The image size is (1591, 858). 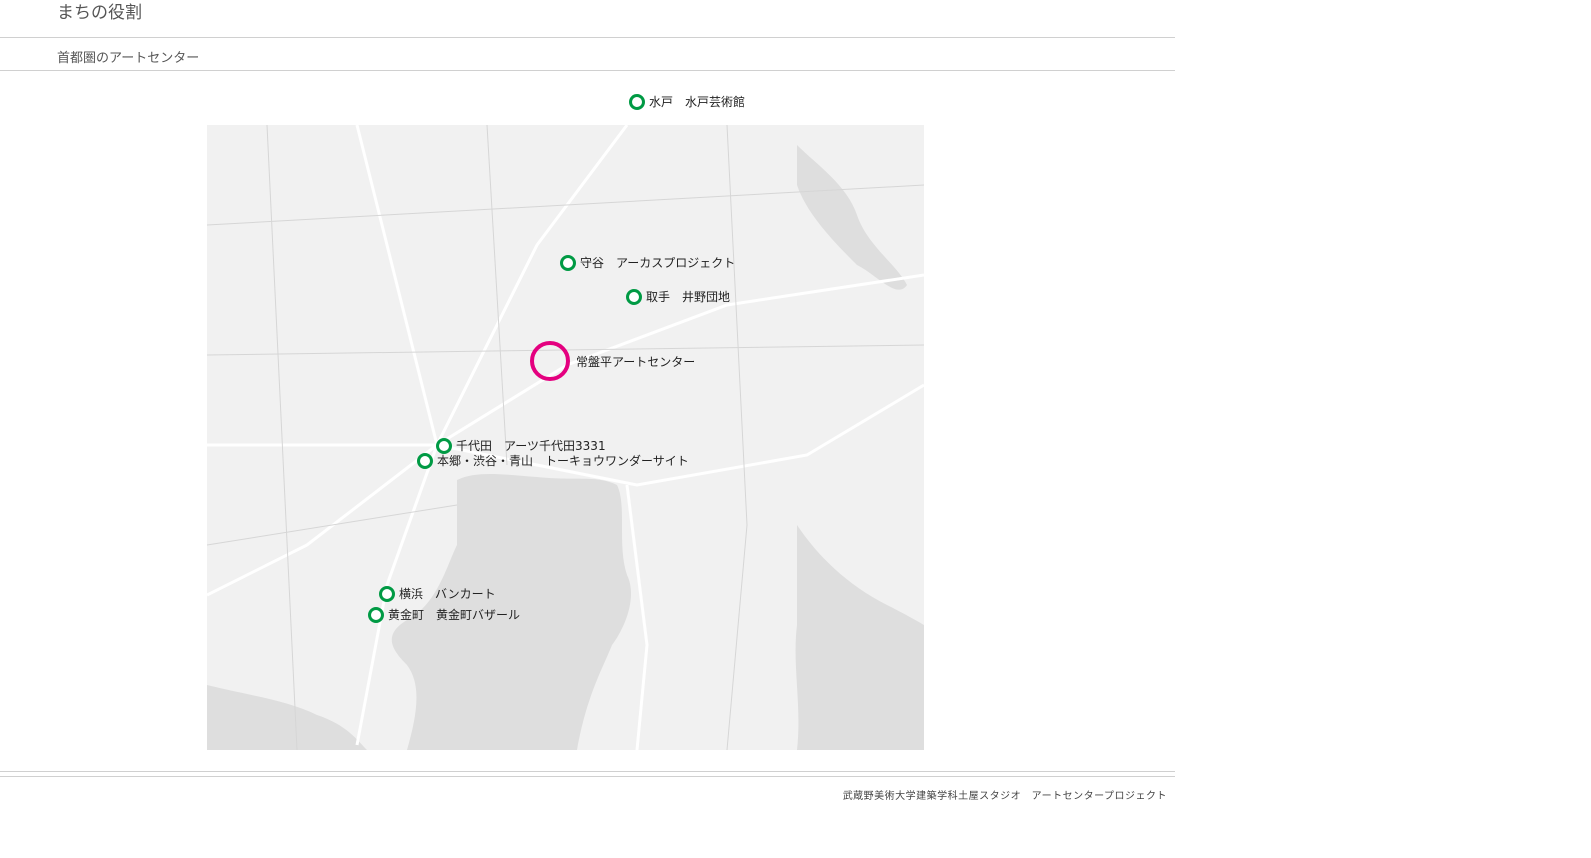 What do you see at coordinates (563, 461) in the screenshot?
I see `marker-label: 本郷・渋谷・青山 トーキョウワンダーサイト` at bounding box center [563, 461].